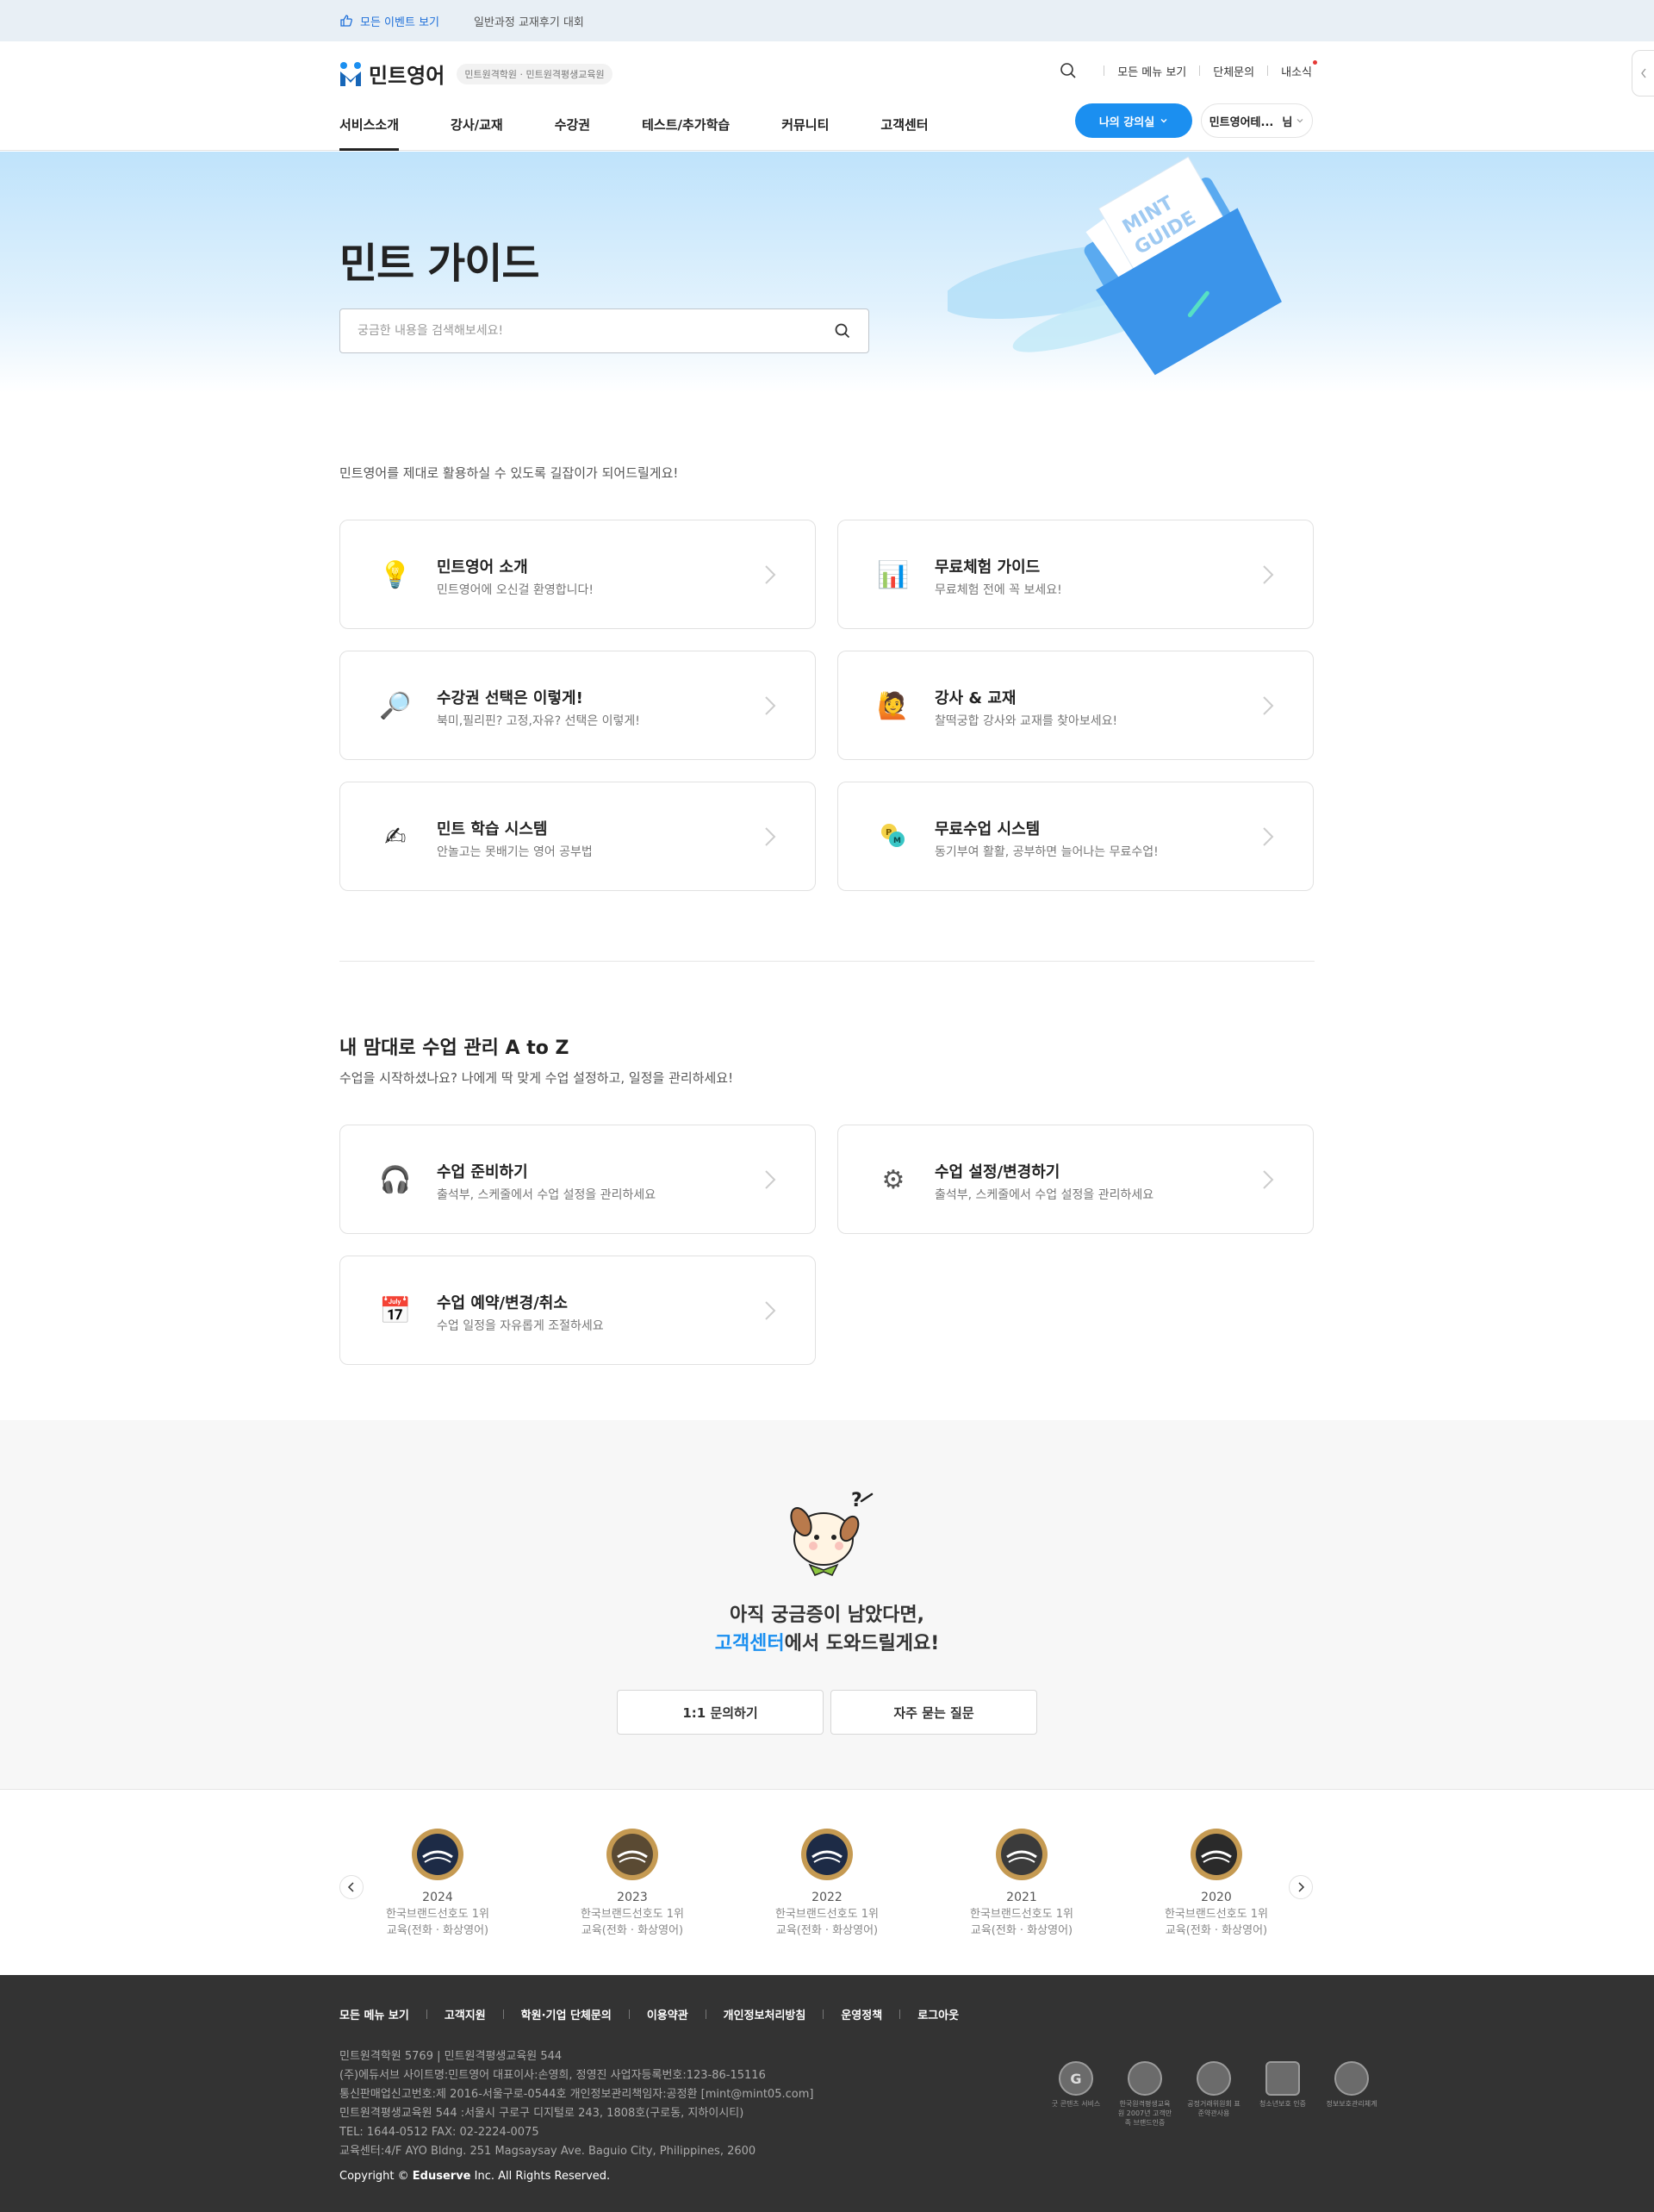 Image resolution: width=1654 pixels, height=2212 pixels. What do you see at coordinates (573, 131) in the screenshot?
I see `nav-course-pass: 수강권` at bounding box center [573, 131].